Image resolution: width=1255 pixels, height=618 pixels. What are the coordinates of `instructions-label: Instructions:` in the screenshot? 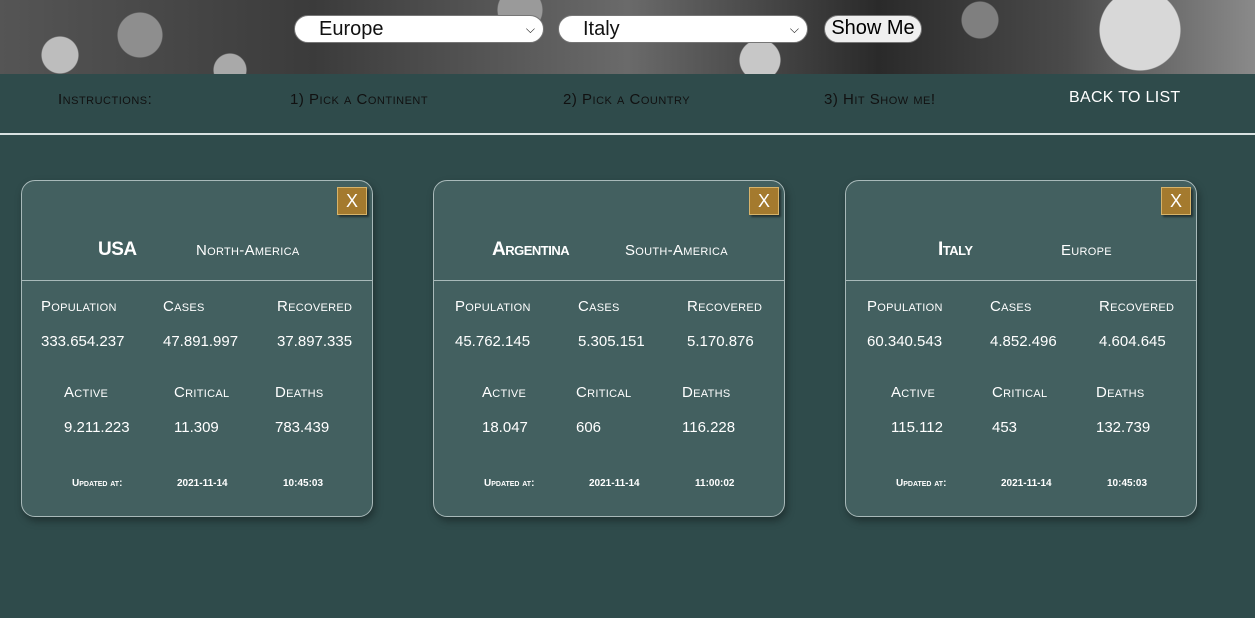 It's located at (105, 99).